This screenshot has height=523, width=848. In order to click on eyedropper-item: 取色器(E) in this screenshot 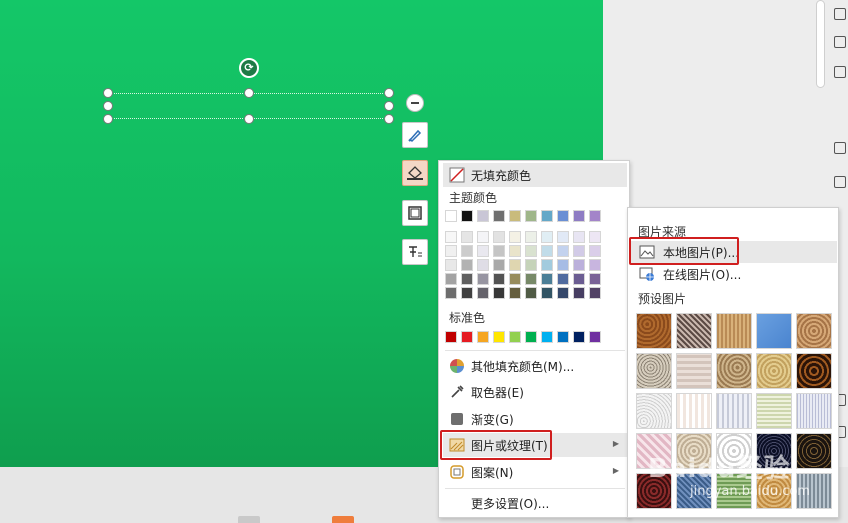, I will do `click(535, 392)`.